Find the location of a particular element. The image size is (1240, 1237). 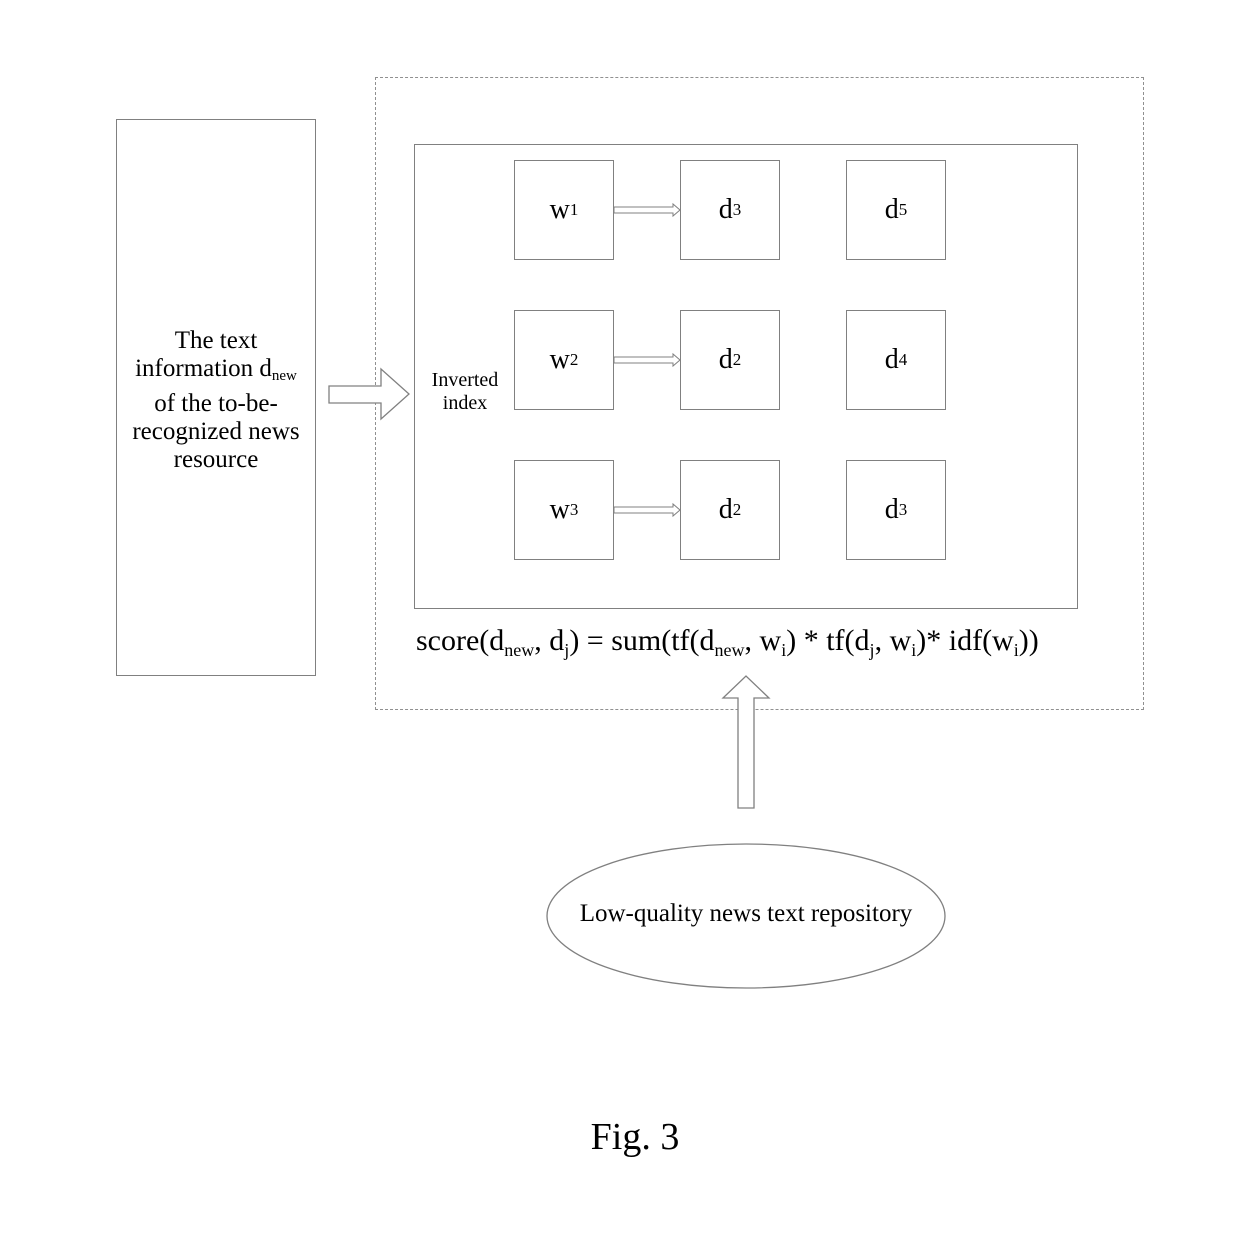

formula-part: score(d is located at coordinates (460, 640).